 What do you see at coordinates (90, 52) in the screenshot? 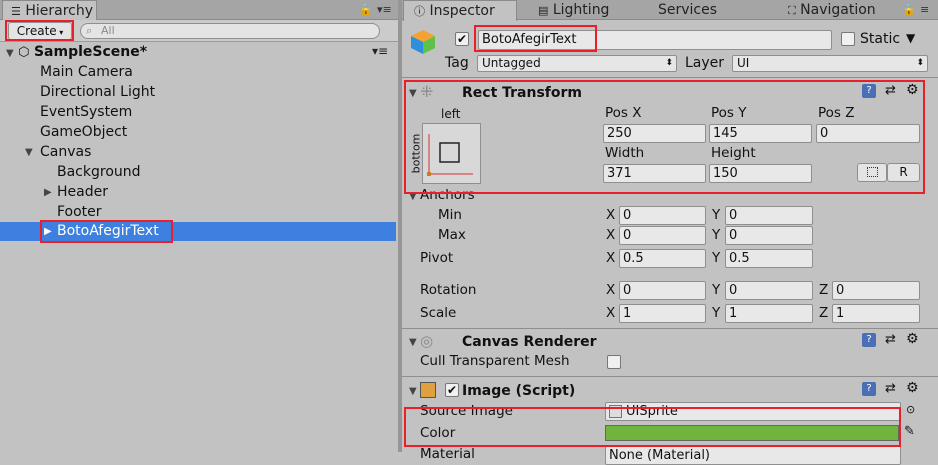
I see `scene-name: SampleScene*` at bounding box center [90, 52].